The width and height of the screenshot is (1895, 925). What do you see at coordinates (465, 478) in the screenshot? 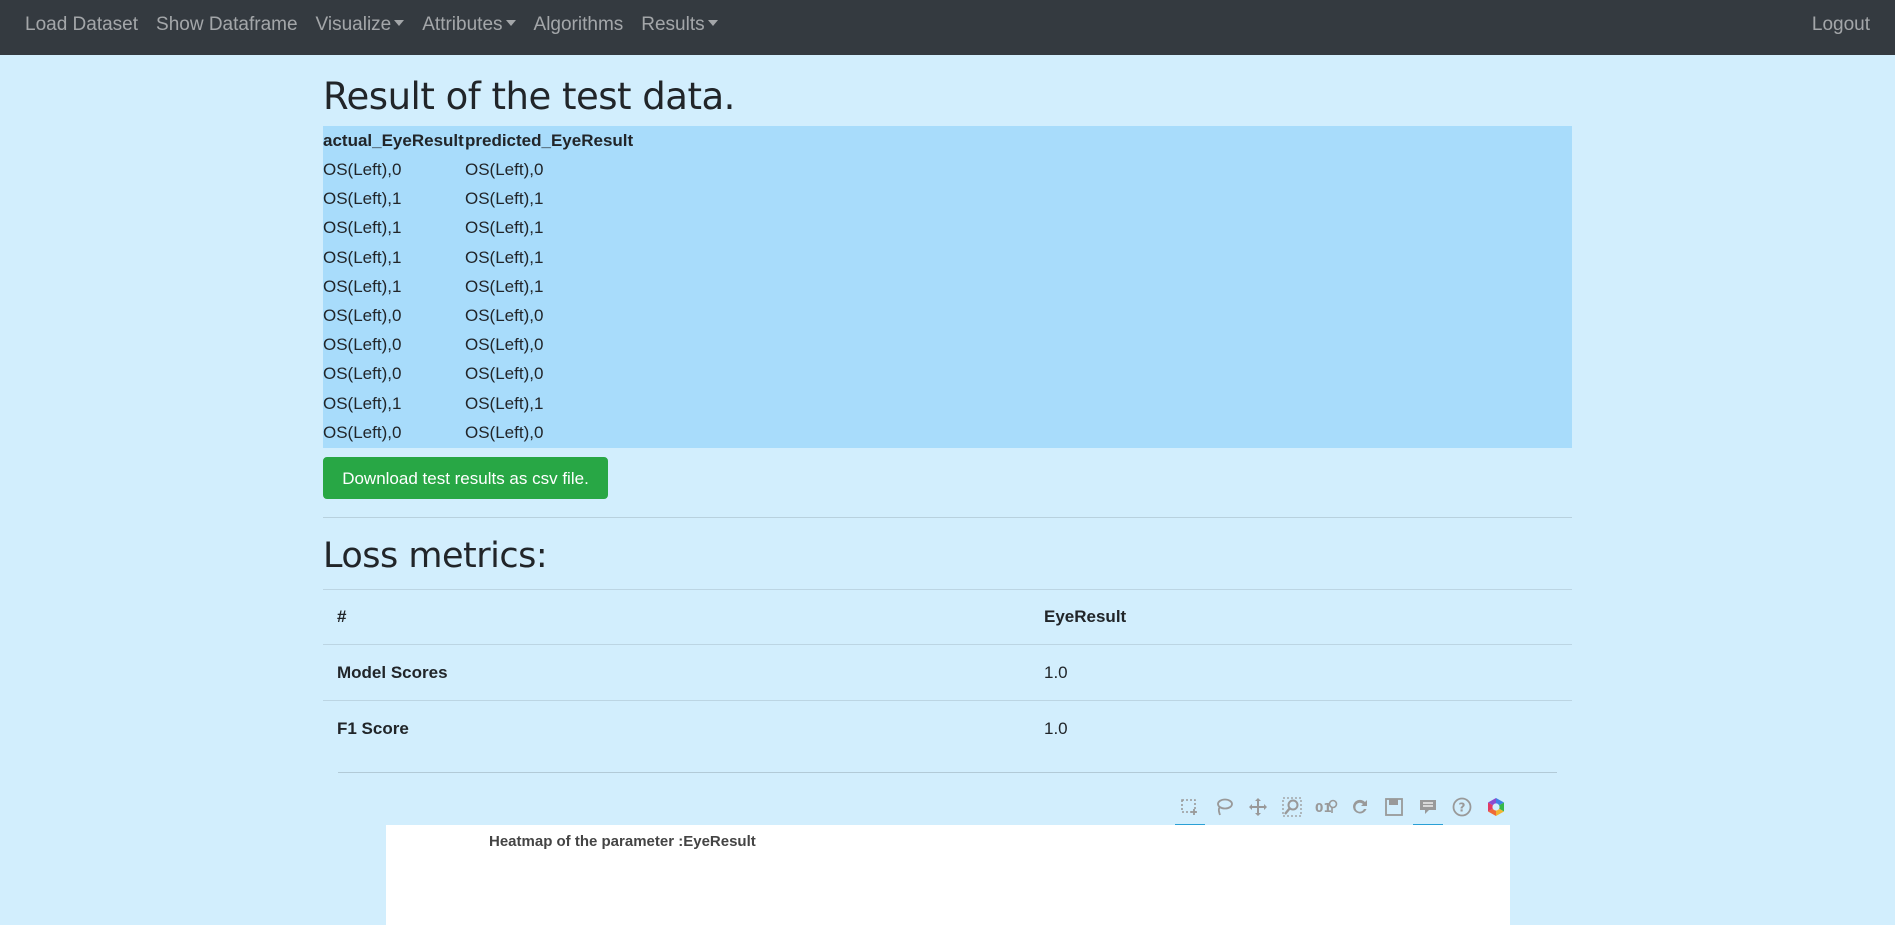
I see `download-csv-button: Download test results as csv file.` at bounding box center [465, 478].